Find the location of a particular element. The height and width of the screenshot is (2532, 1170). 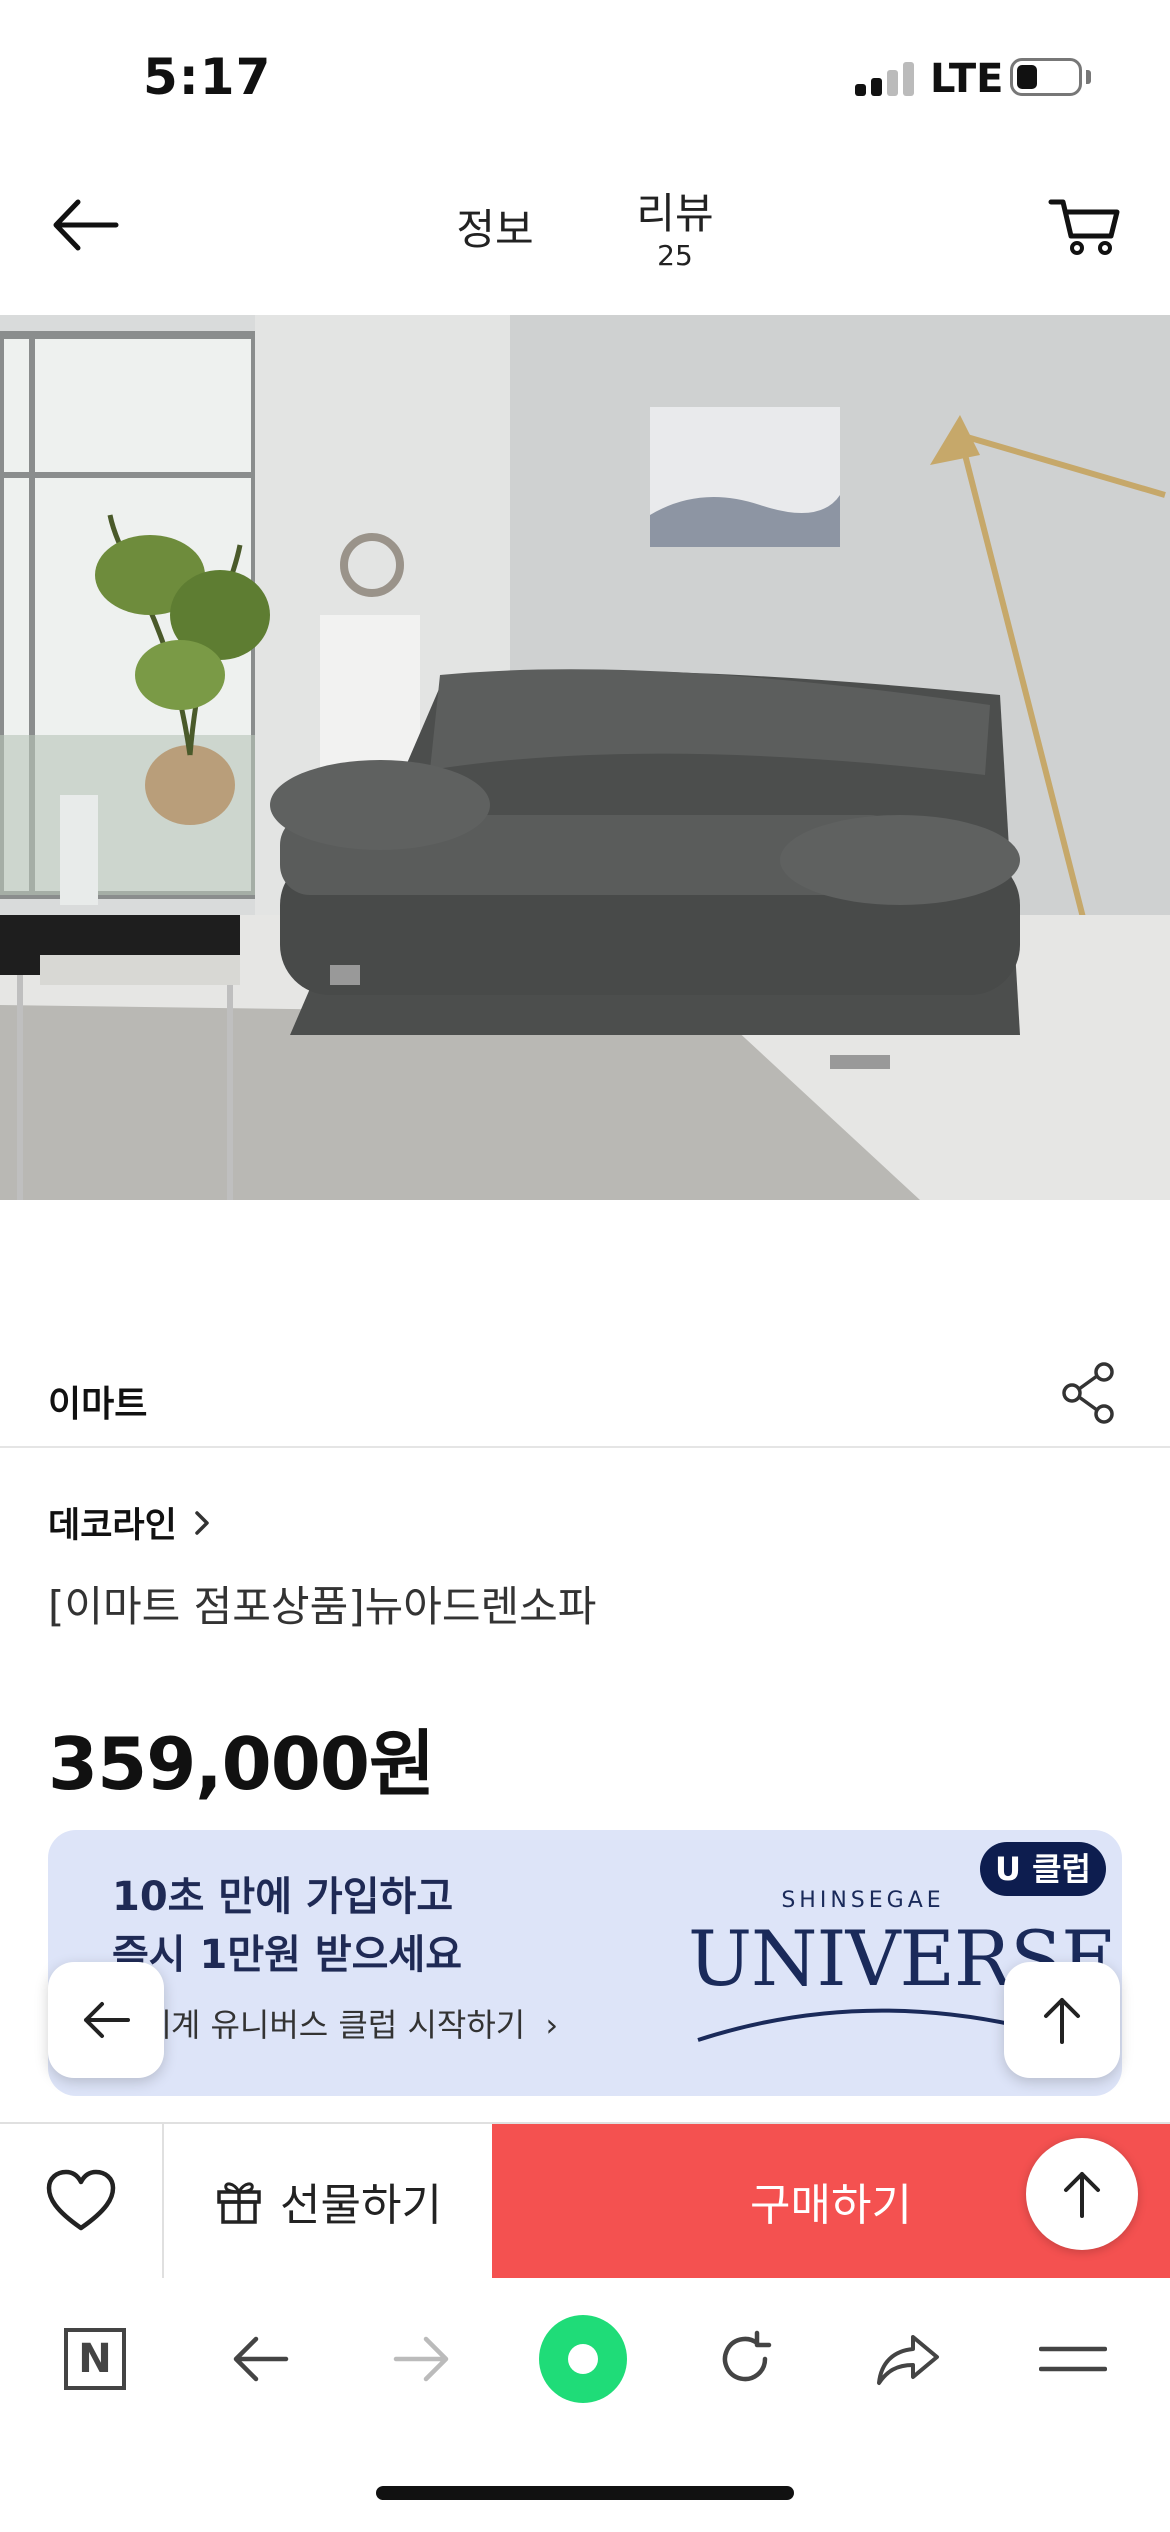

universe-swoosh-logo is located at coordinates (863, 2025).